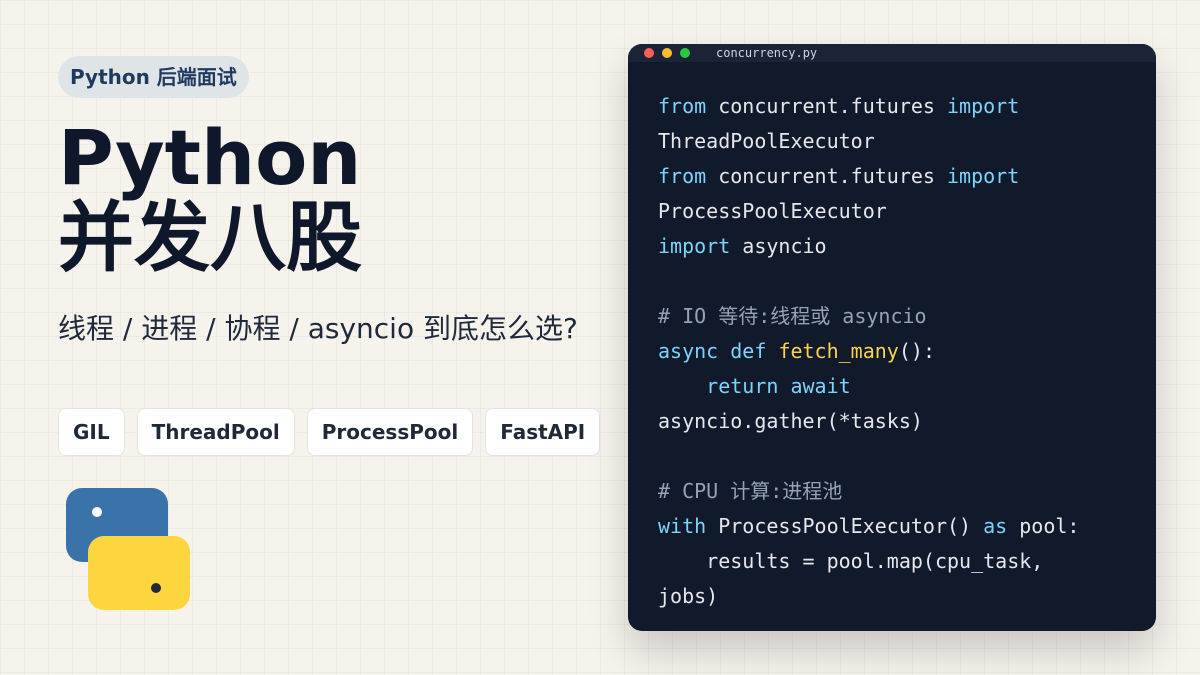 The image size is (1200, 675). Describe the element at coordinates (772, 211) in the screenshot. I see `code-token: ProcessPoolExecutor` at that location.